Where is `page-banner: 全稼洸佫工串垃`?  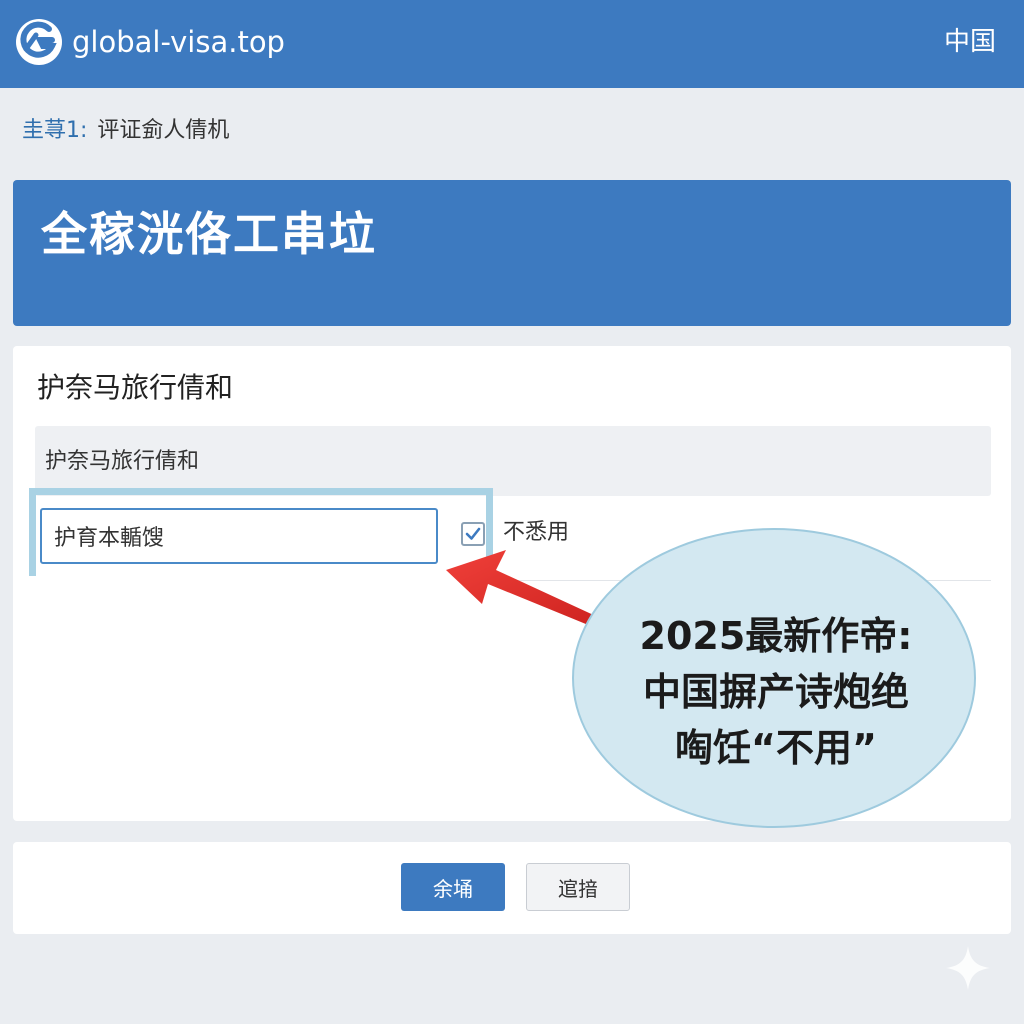 page-banner: 全稼洸佫工串垃 is located at coordinates (512, 253).